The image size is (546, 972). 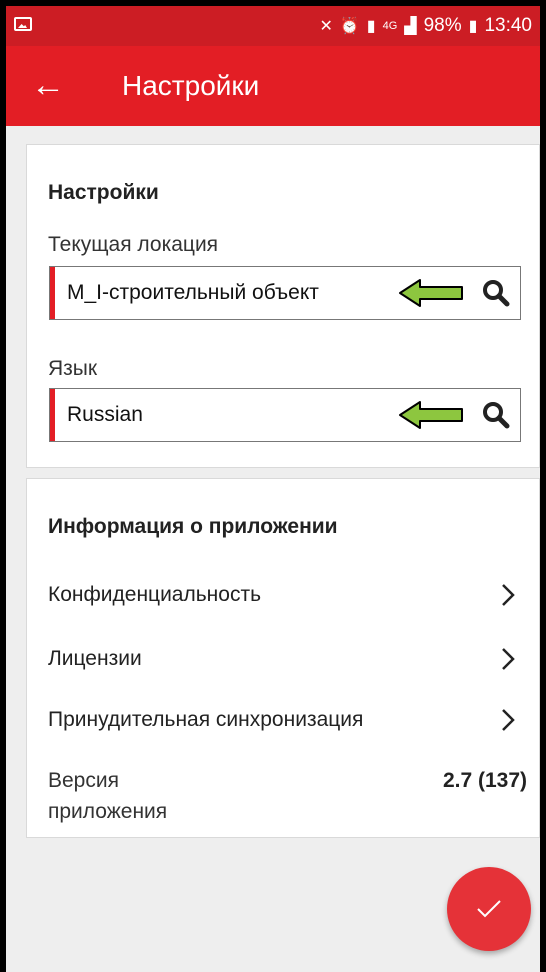 What do you see at coordinates (73, 368) in the screenshot?
I see `language-label: Язык` at bounding box center [73, 368].